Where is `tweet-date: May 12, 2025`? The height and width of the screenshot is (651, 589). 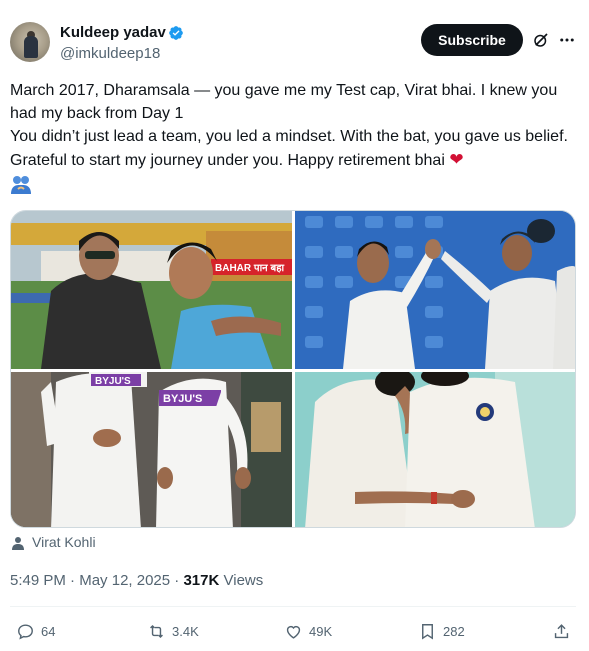 tweet-date: May 12, 2025 is located at coordinates (124, 580).